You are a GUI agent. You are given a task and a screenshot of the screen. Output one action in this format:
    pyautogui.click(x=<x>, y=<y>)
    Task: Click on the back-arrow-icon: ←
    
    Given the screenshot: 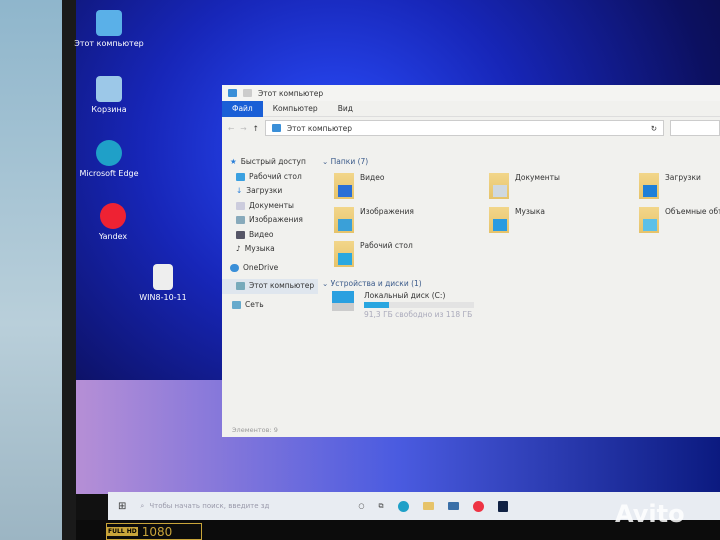 What is the action you would take?
    pyautogui.click(x=231, y=128)
    